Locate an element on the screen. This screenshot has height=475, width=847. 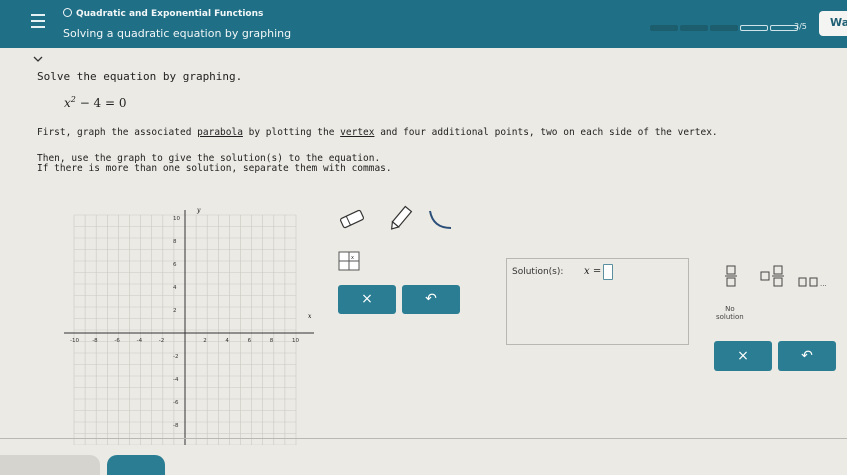
x-tick-label: -6 is located at coordinates (117, 341).